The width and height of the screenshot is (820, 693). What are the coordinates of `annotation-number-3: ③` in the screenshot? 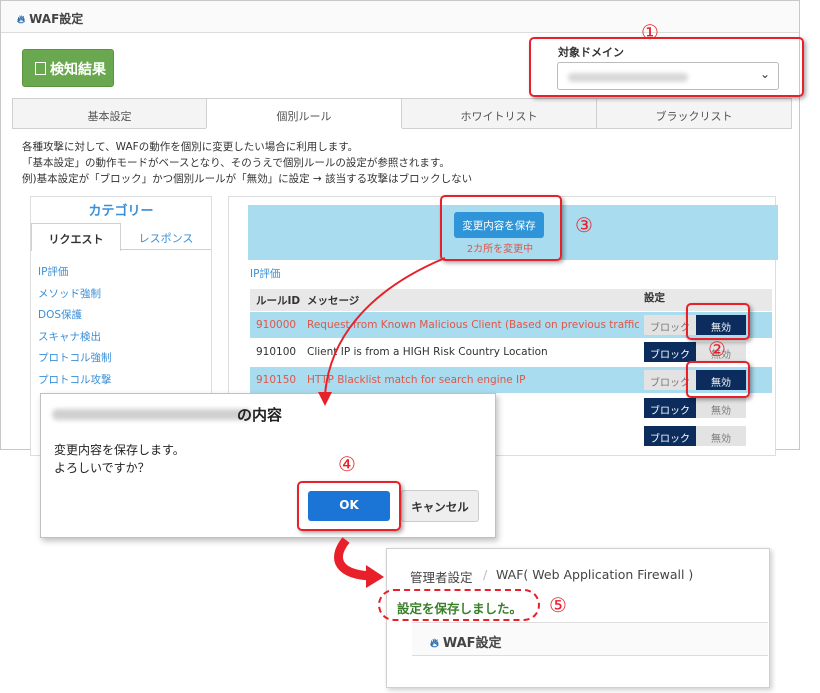 It's located at (584, 225).